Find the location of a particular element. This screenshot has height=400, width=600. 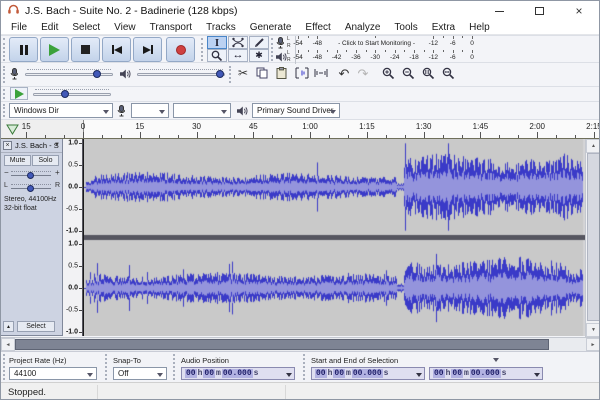

horizontal-scrollbar: ◄ ► is located at coordinates (300, 344).